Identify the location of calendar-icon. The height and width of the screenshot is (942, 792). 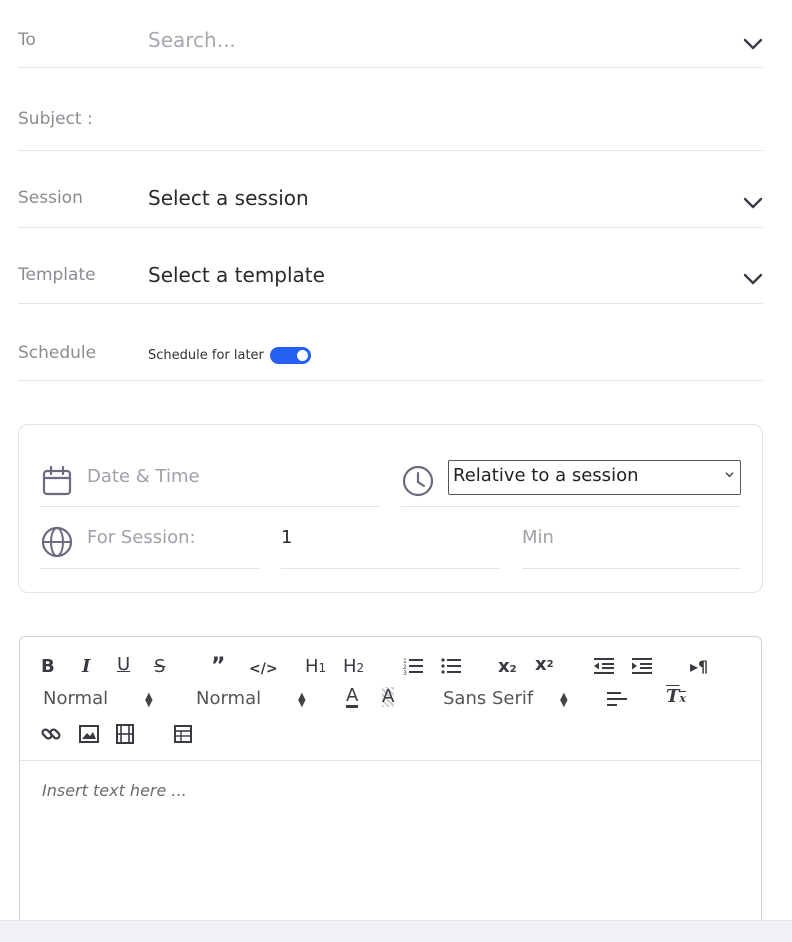
(57, 481).